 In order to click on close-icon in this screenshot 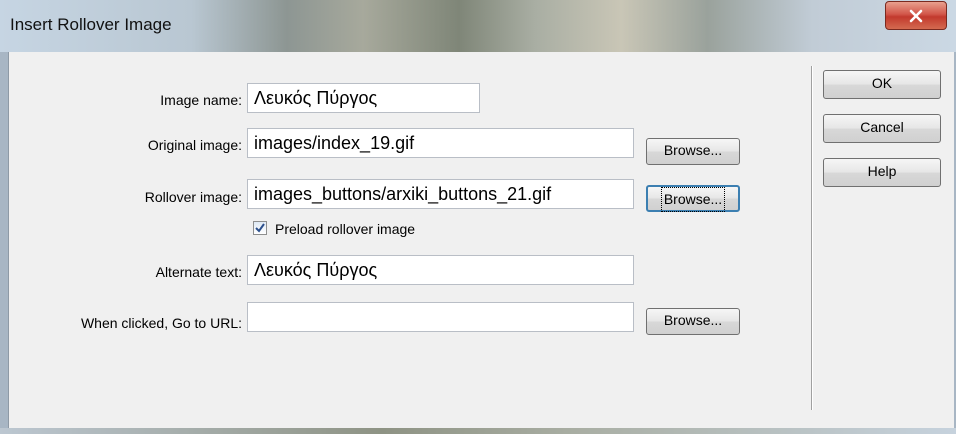, I will do `click(916, 15)`.